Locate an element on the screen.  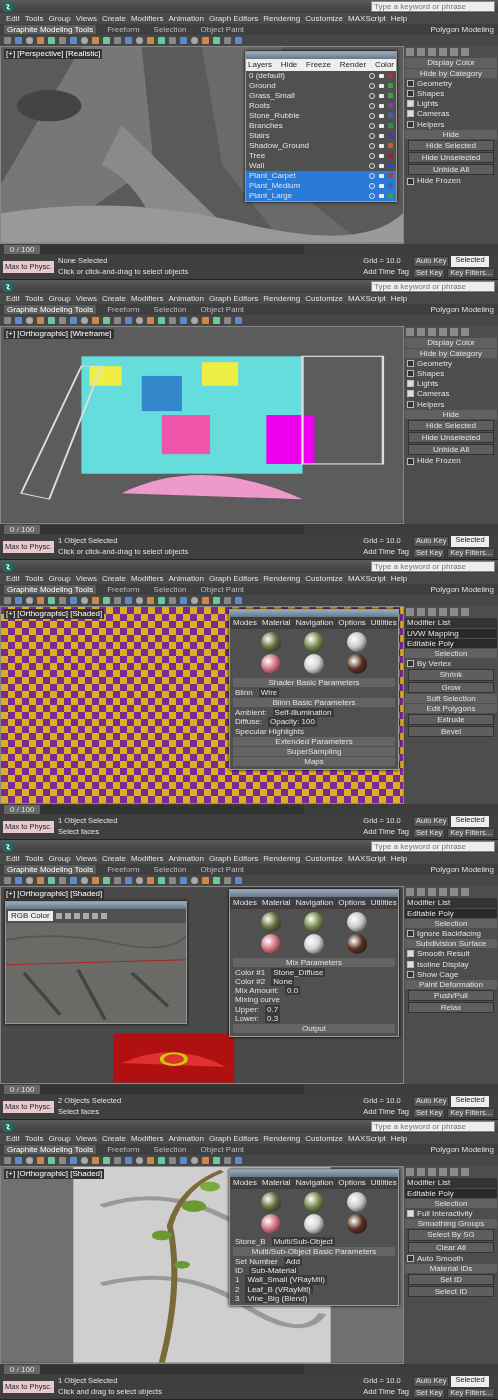
modifier-stack-item: Editable Poly is located at coordinates (451, 1193).